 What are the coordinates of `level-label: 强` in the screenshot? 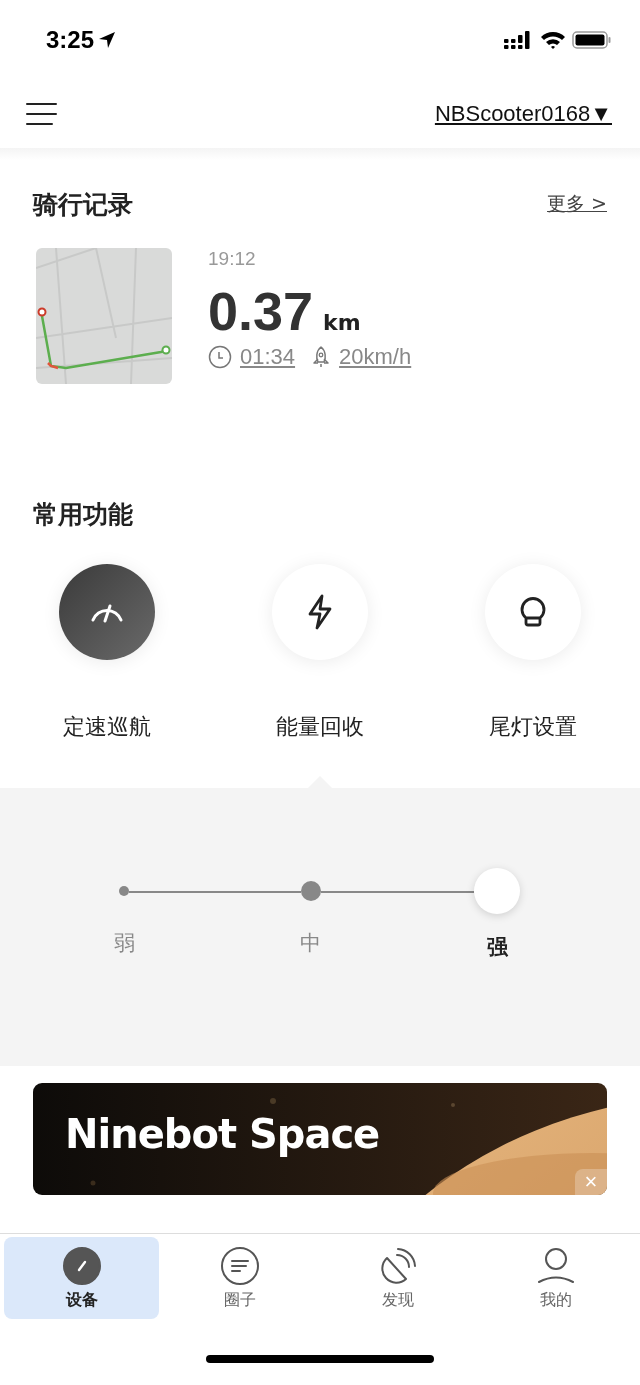 It's located at (497, 947).